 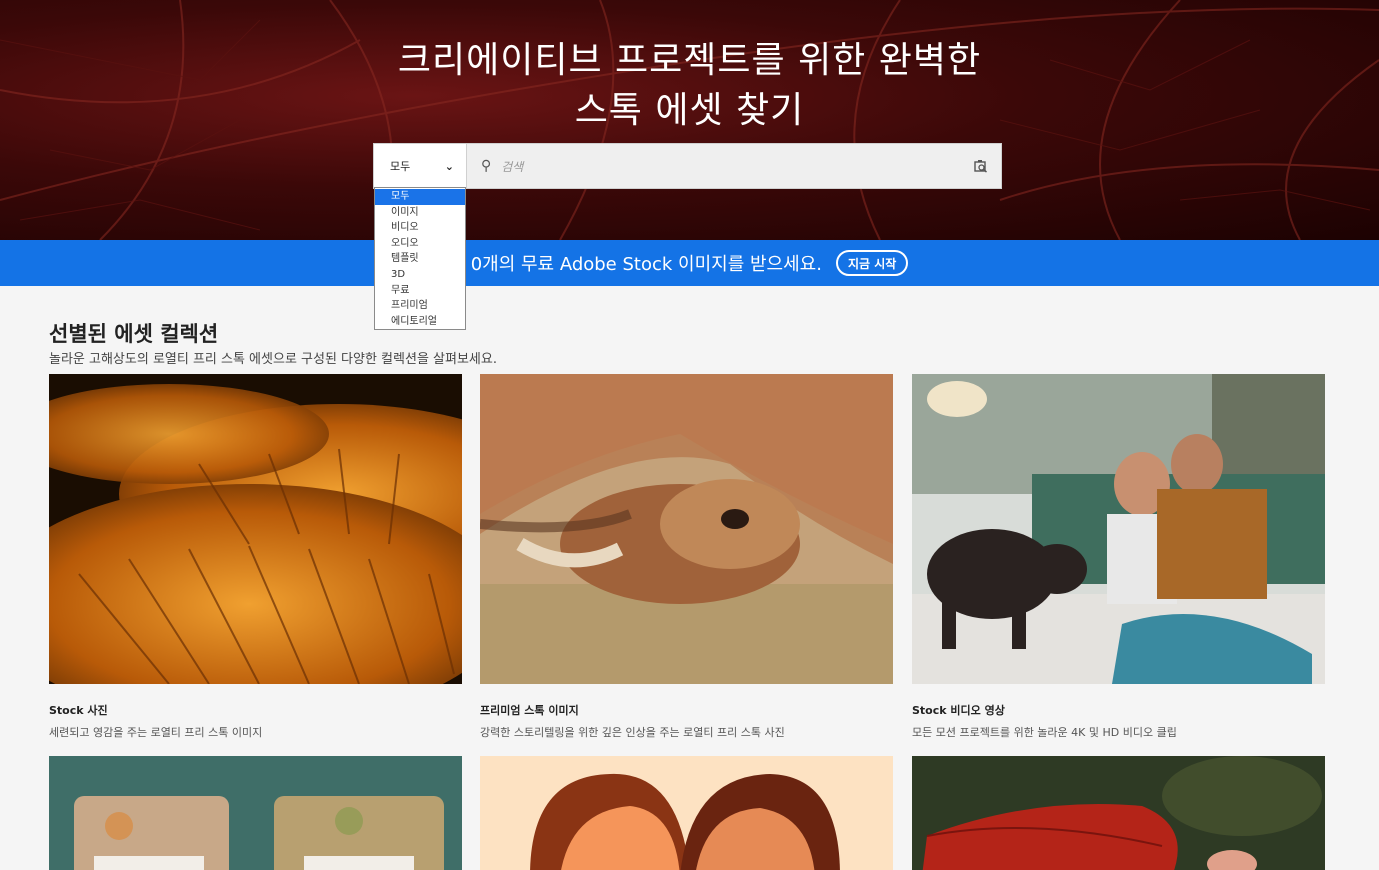 I want to click on search-bar: 모두 ⌄ ⚲ 검색, so click(x=687, y=166).